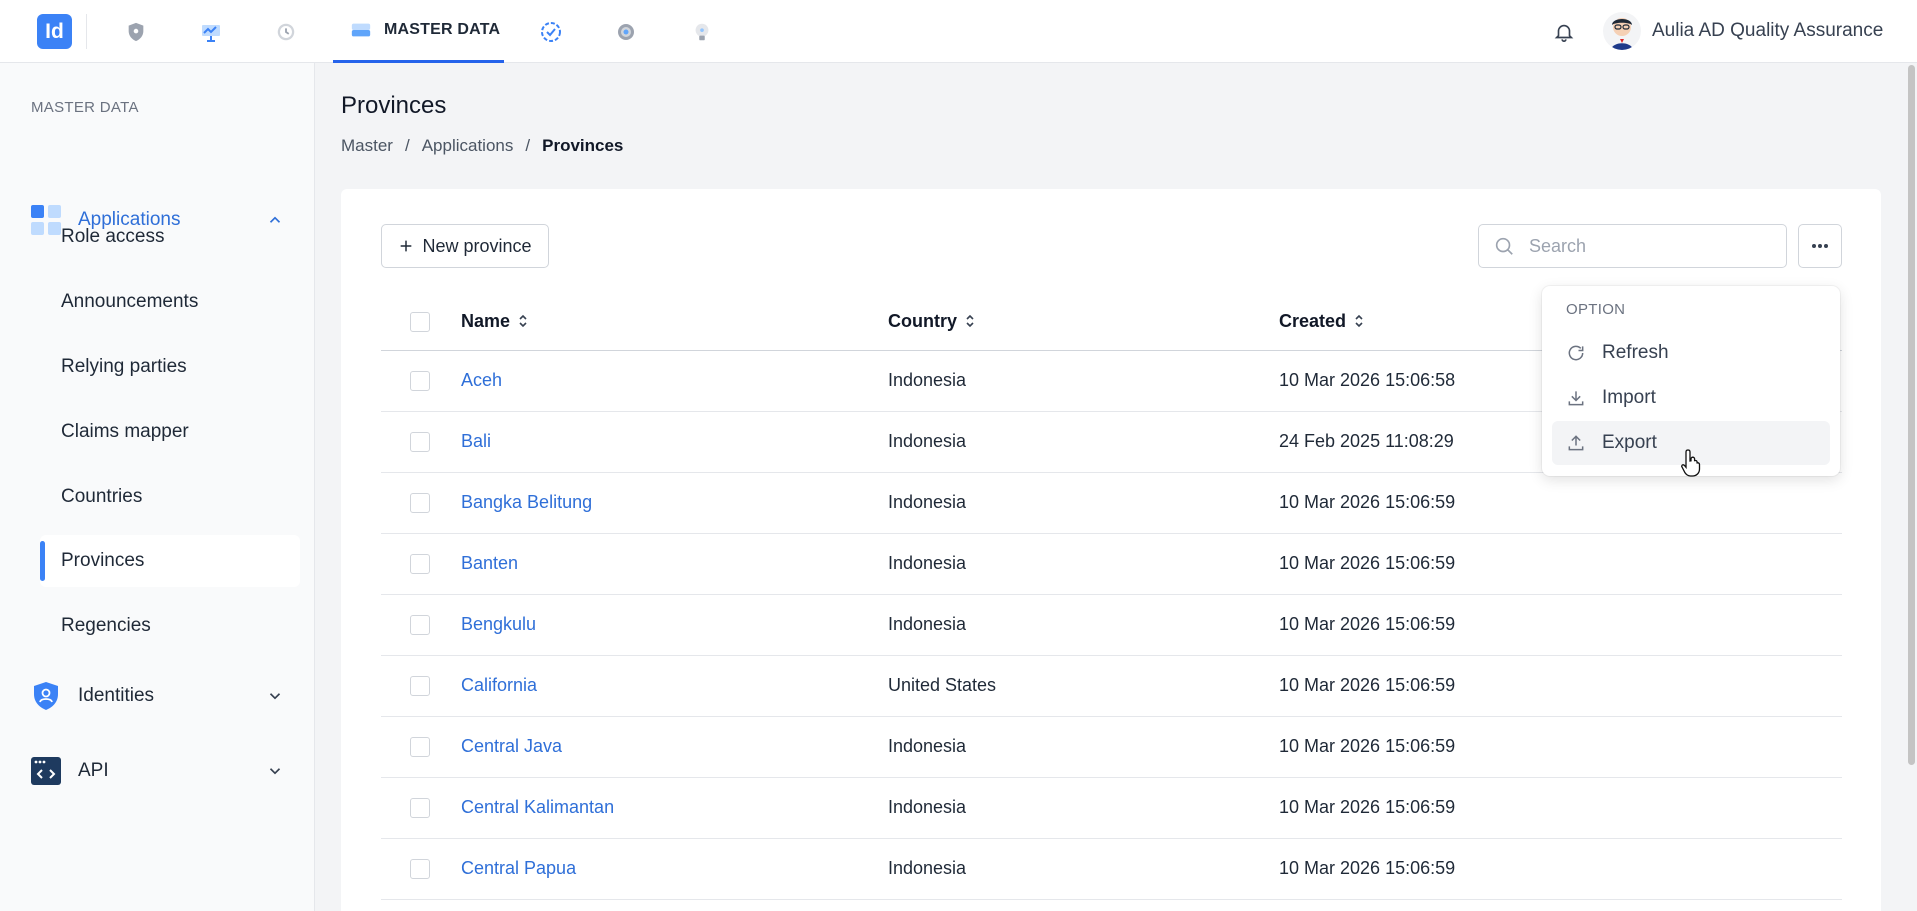  Describe the element at coordinates (170, 237) in the screenshot. I see `sidebar-item-role-access: Role access` at that location.